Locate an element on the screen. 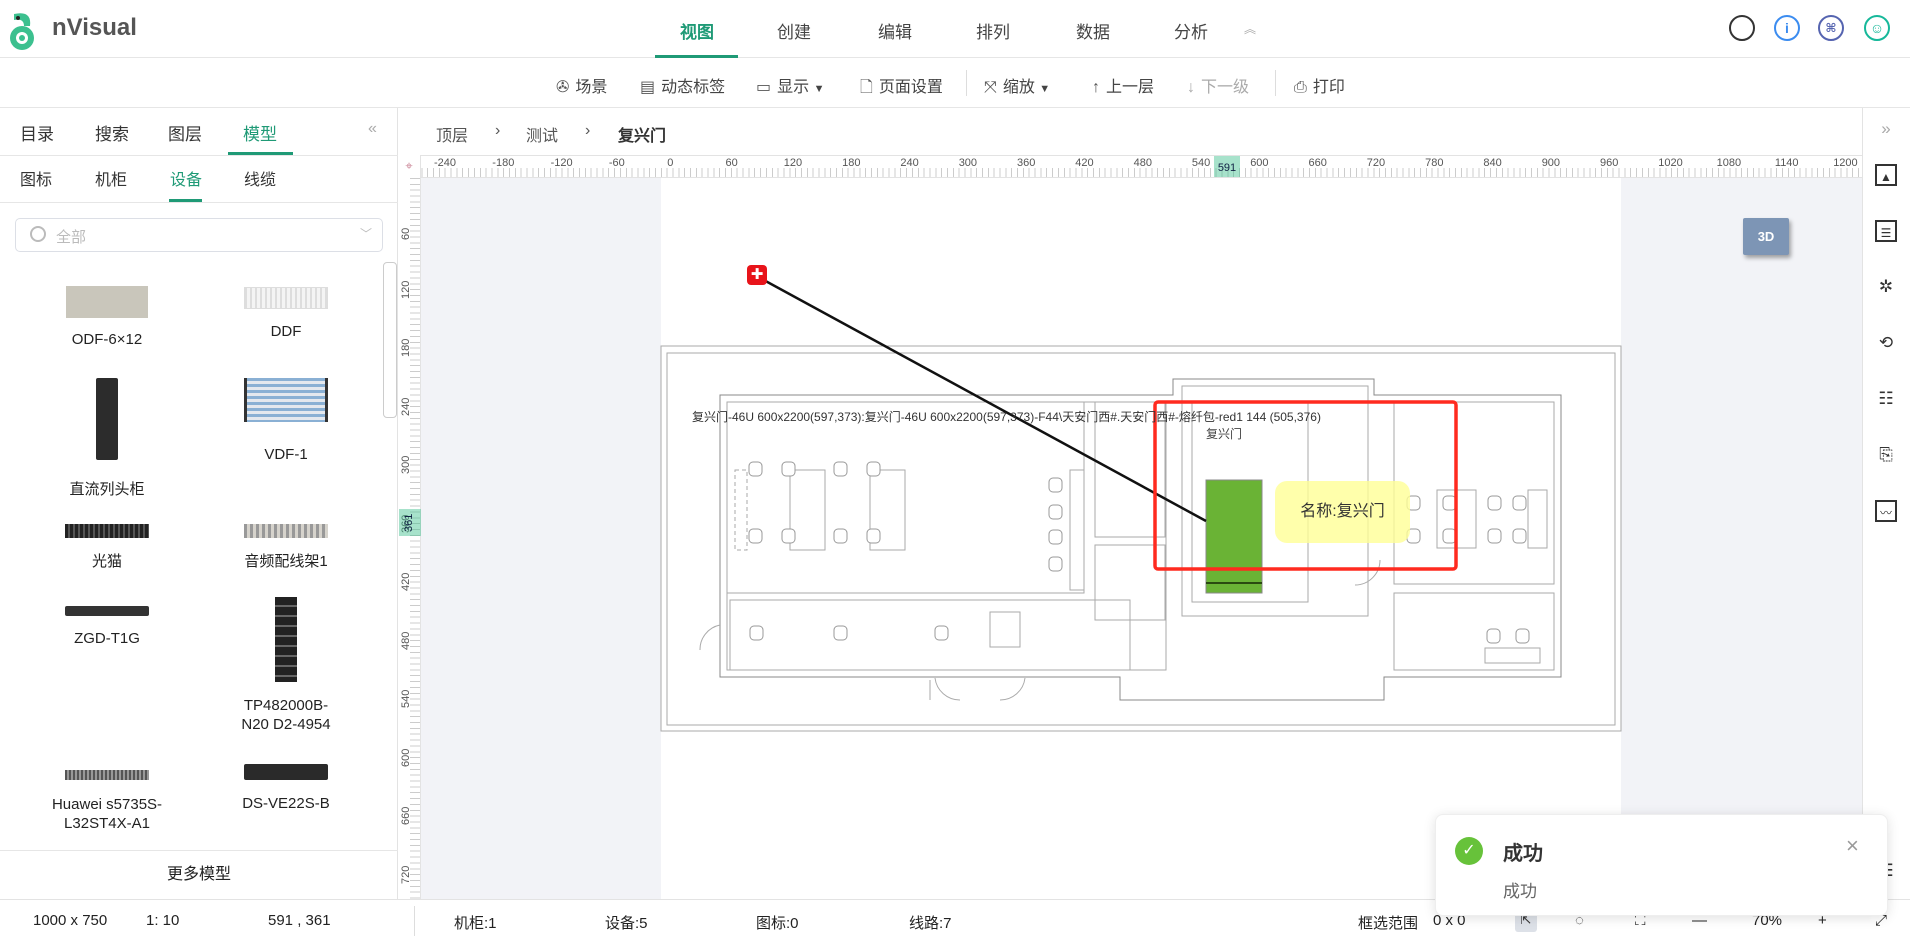 The height and width of the screenshot is (940, 1910). caret-down-icon: ▼ is located at coordinates (819, 89).